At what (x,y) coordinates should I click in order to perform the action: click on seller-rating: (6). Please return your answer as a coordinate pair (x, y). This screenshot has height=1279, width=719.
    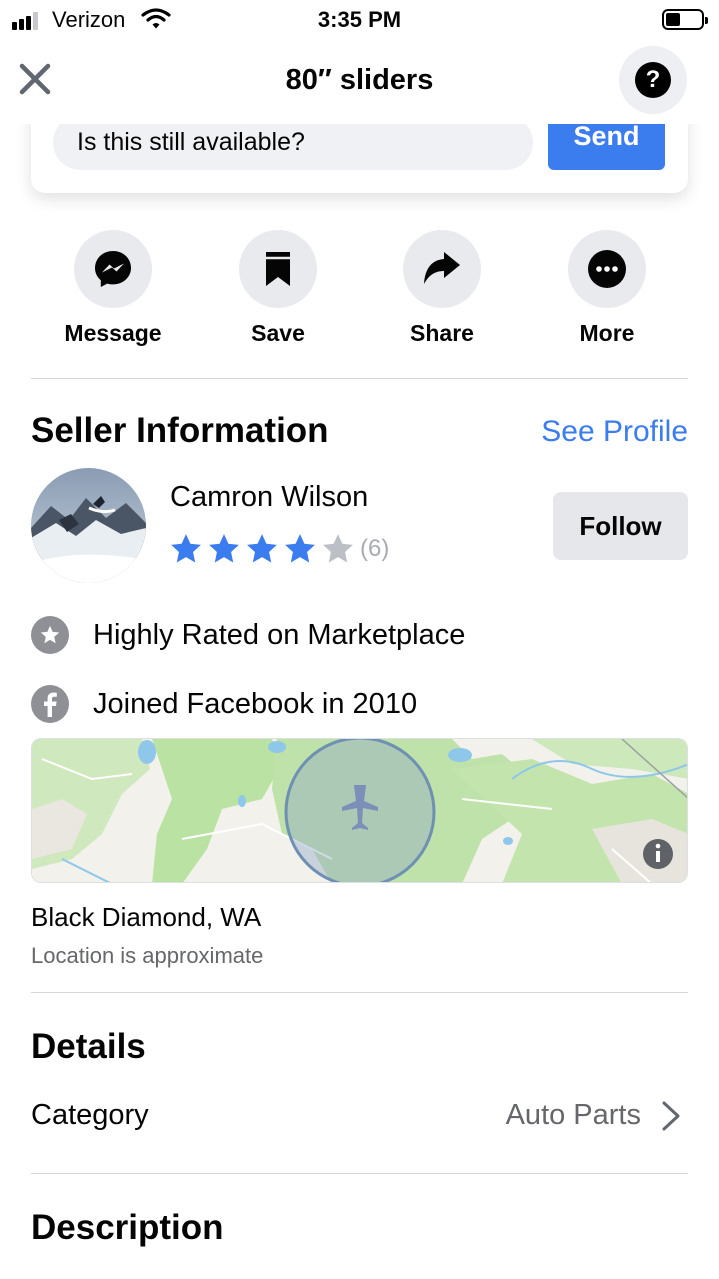
    Looking at the image, I should click on (278, 549).